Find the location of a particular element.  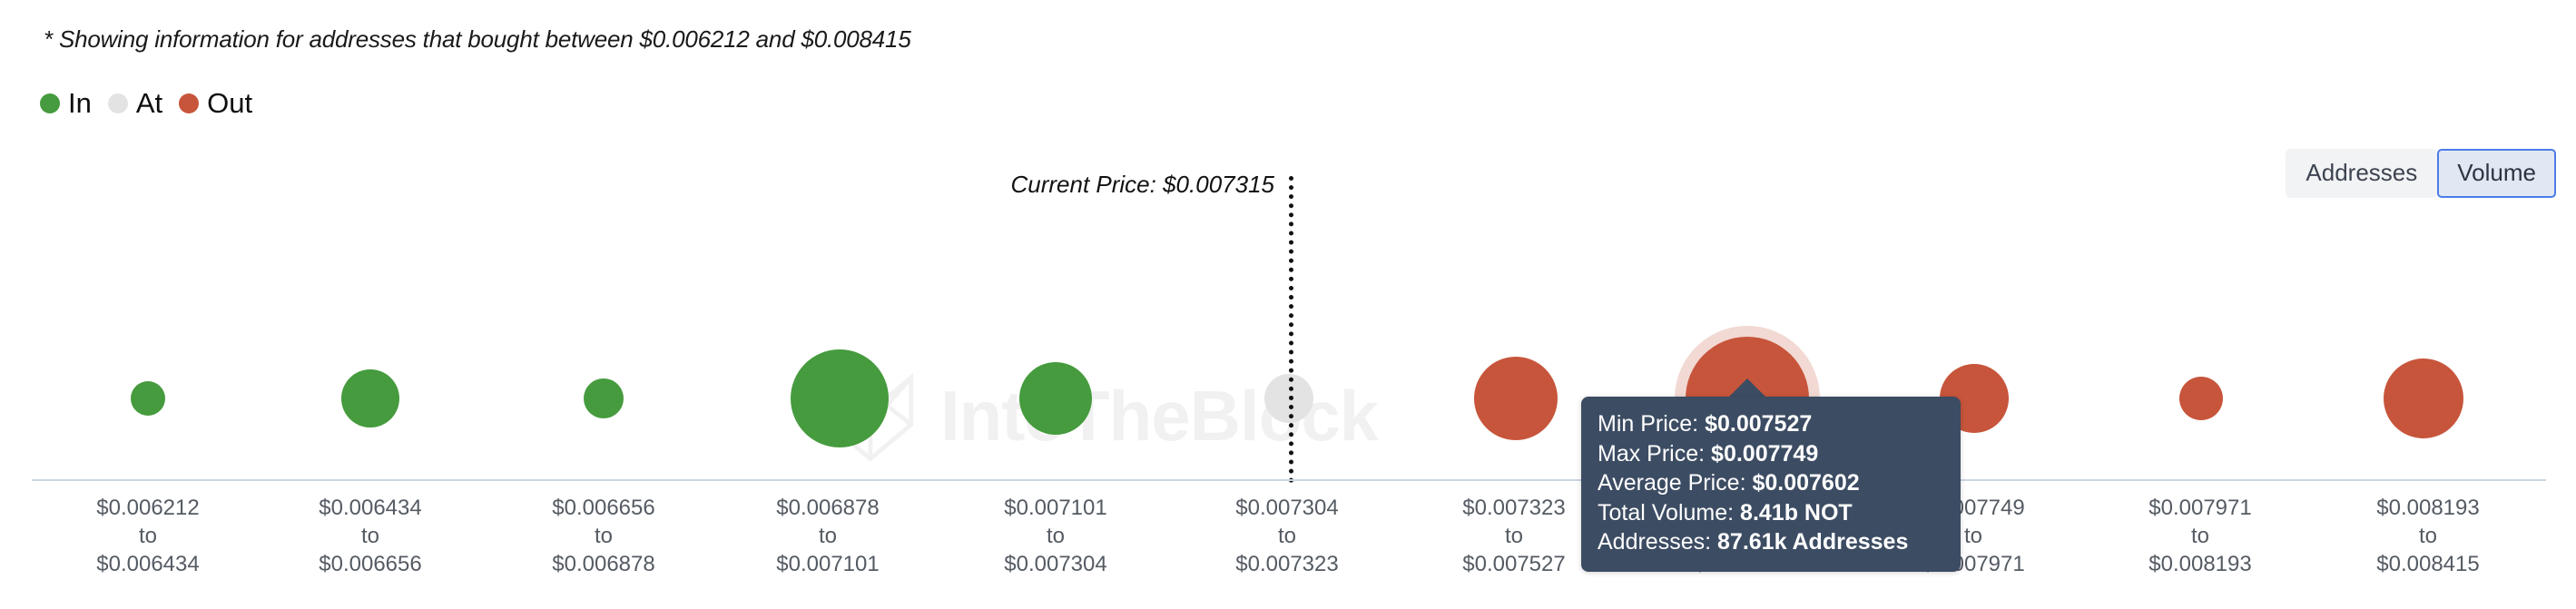

x-axis-label-low: $0.007304 is located at coordinates (1287, 508).